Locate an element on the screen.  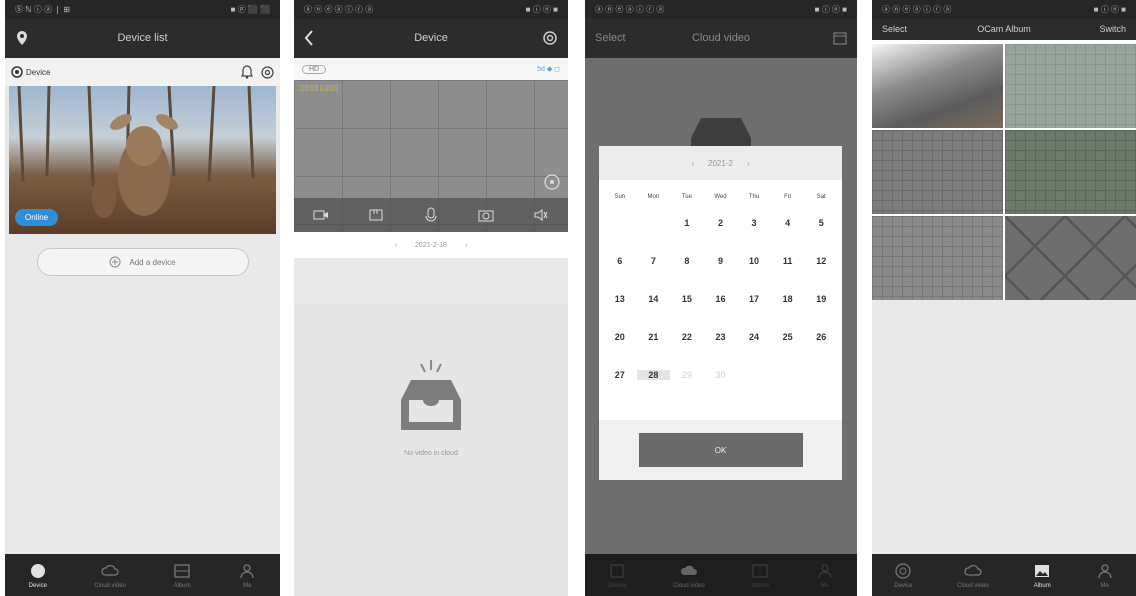
live-controls is located at coordinates (431, 215).